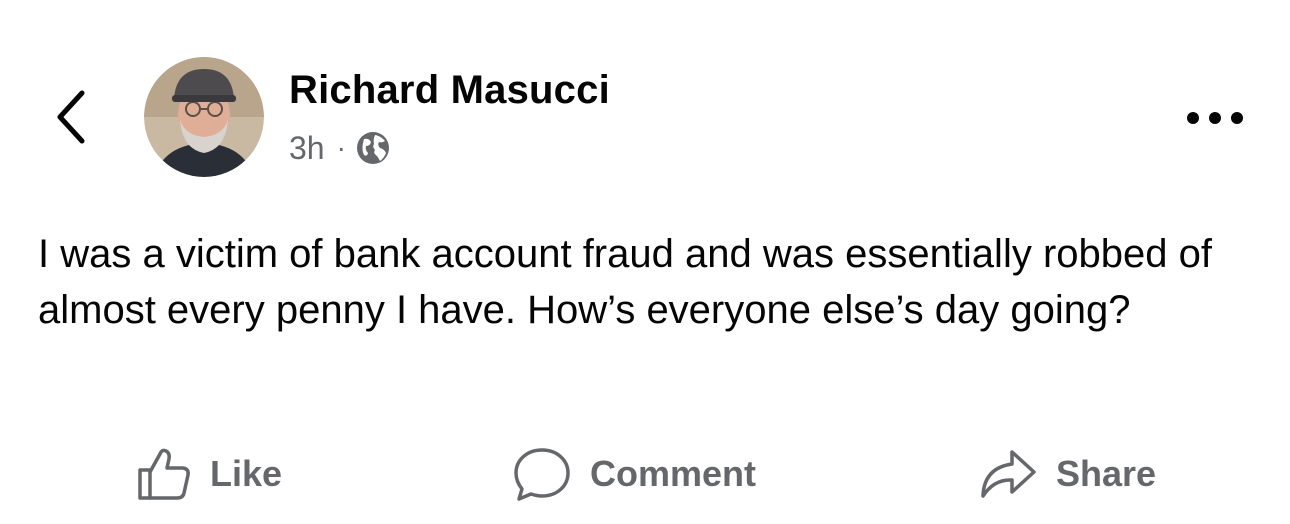 This screenshot has width=1290, height=524. What do you see at coordinates (673, 473) in the screenshot?
I see `comment-label: Comment` at bounding box center [673, 473].